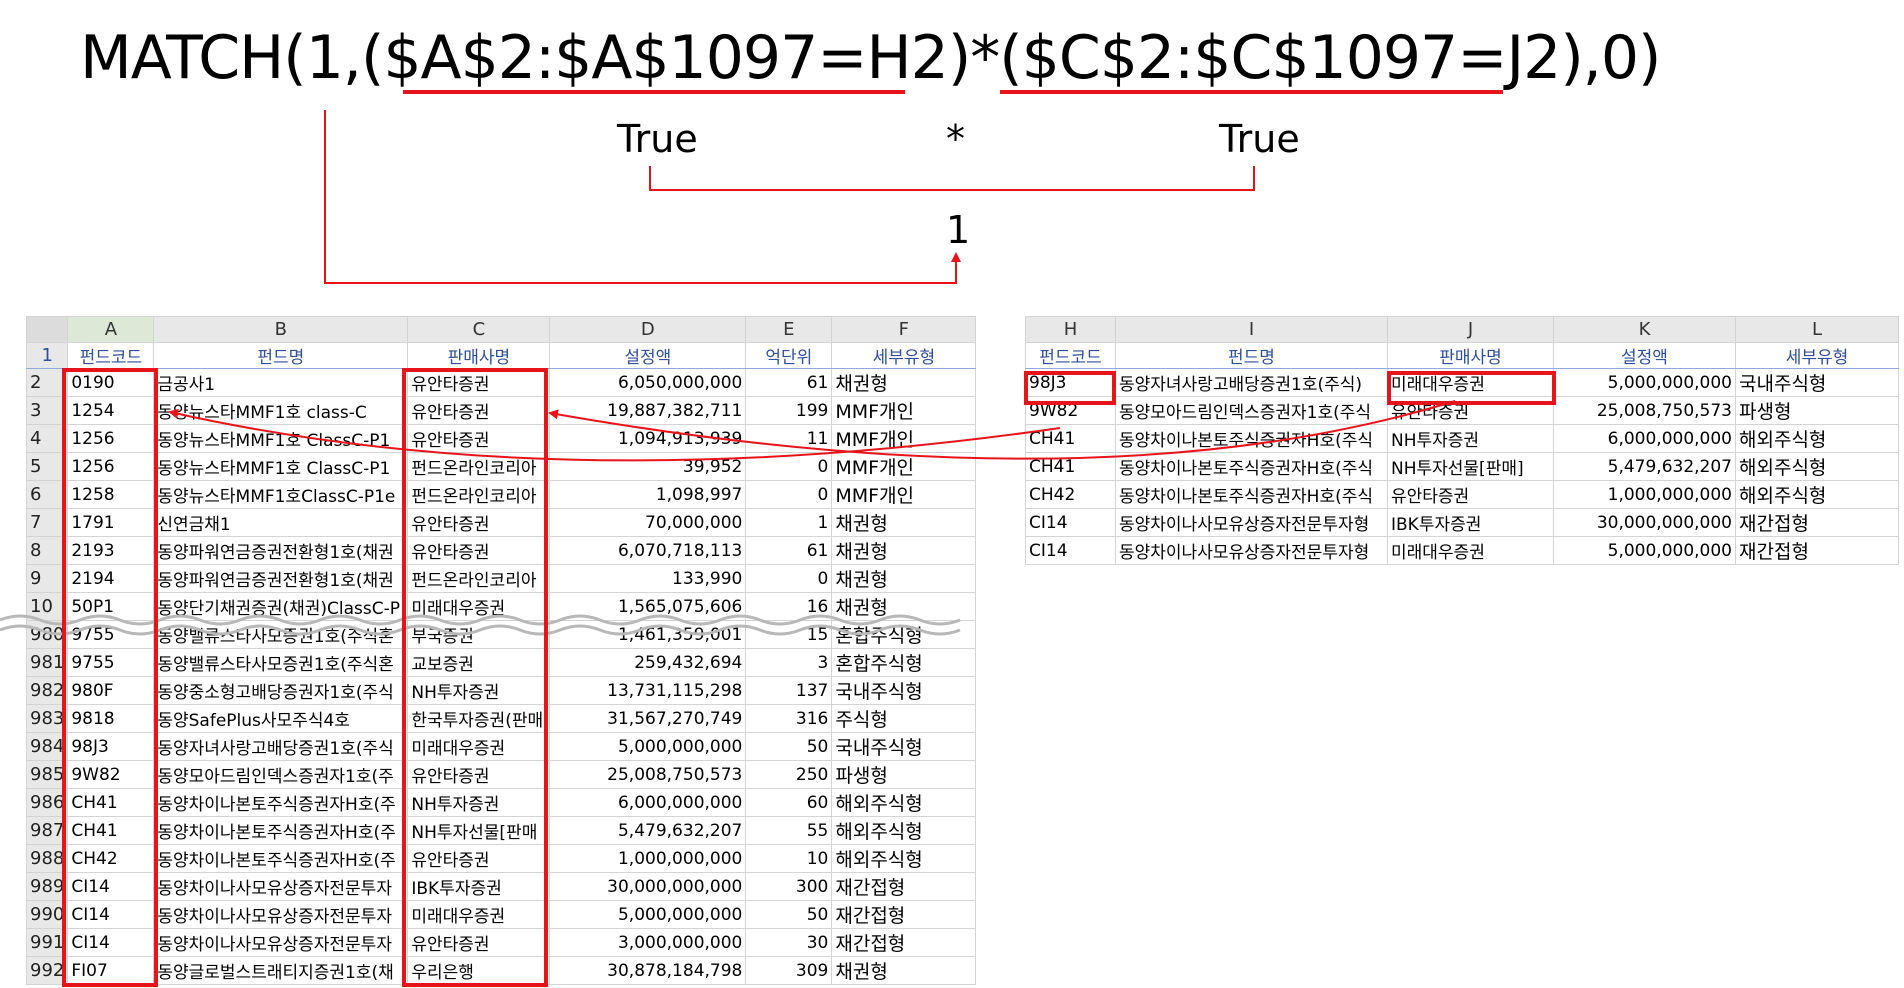 The width and height of the screenshot is (1904, 988). Describe the element at coordinates (1070, 388) in the screenshot. I see `cell-h2-highlight` at that location.